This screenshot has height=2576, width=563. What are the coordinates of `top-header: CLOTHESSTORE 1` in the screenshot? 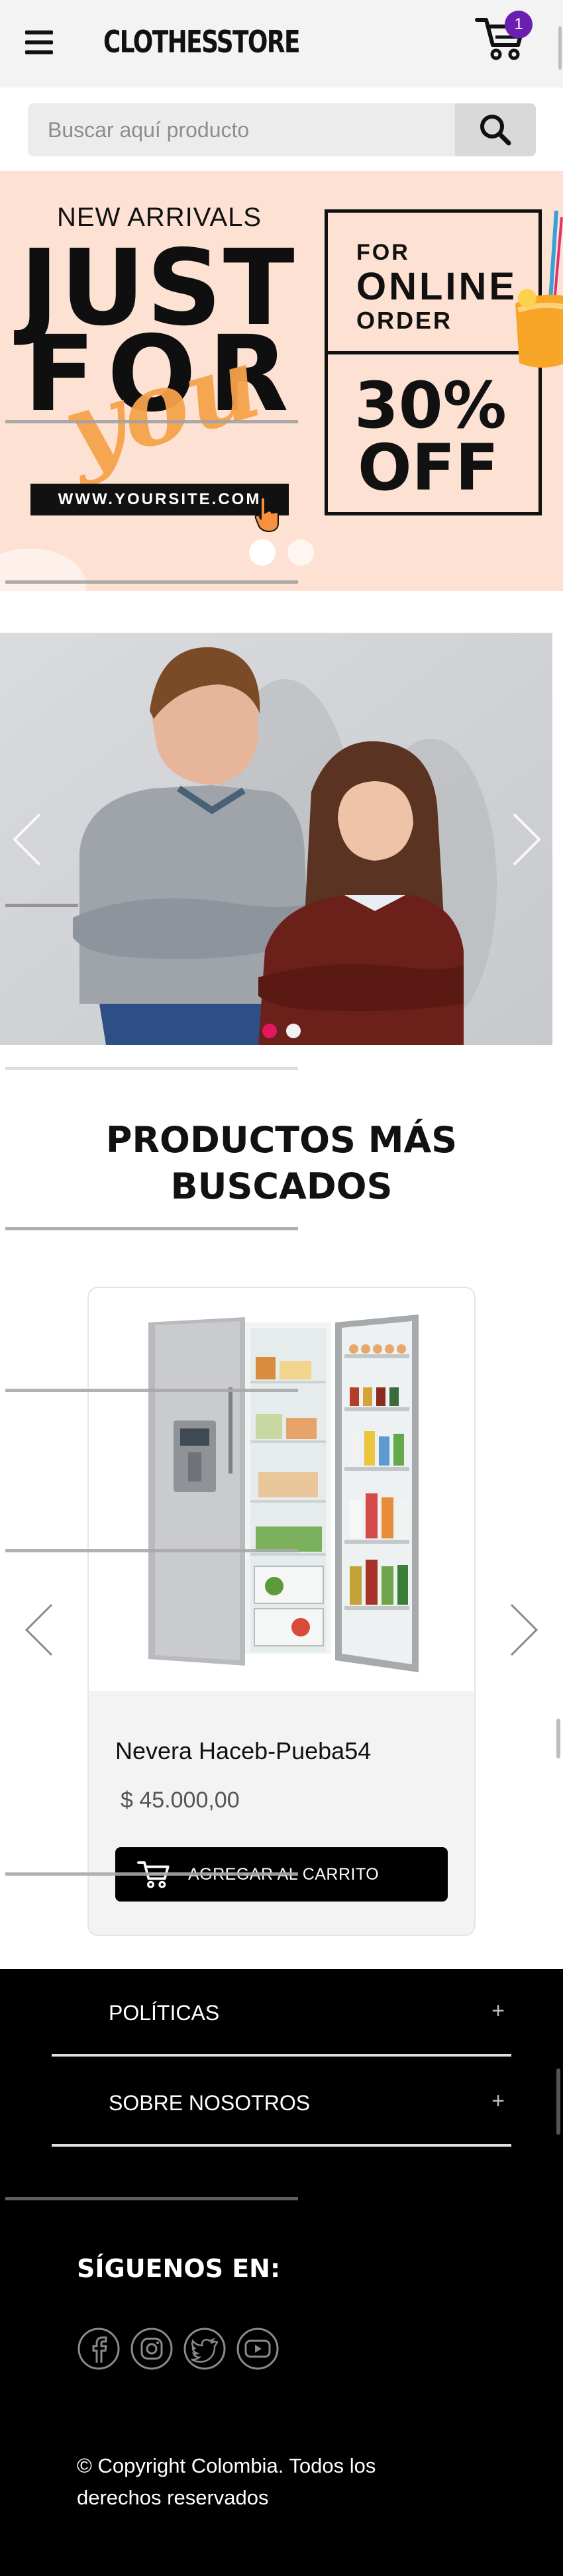 It's located at (281, 43).